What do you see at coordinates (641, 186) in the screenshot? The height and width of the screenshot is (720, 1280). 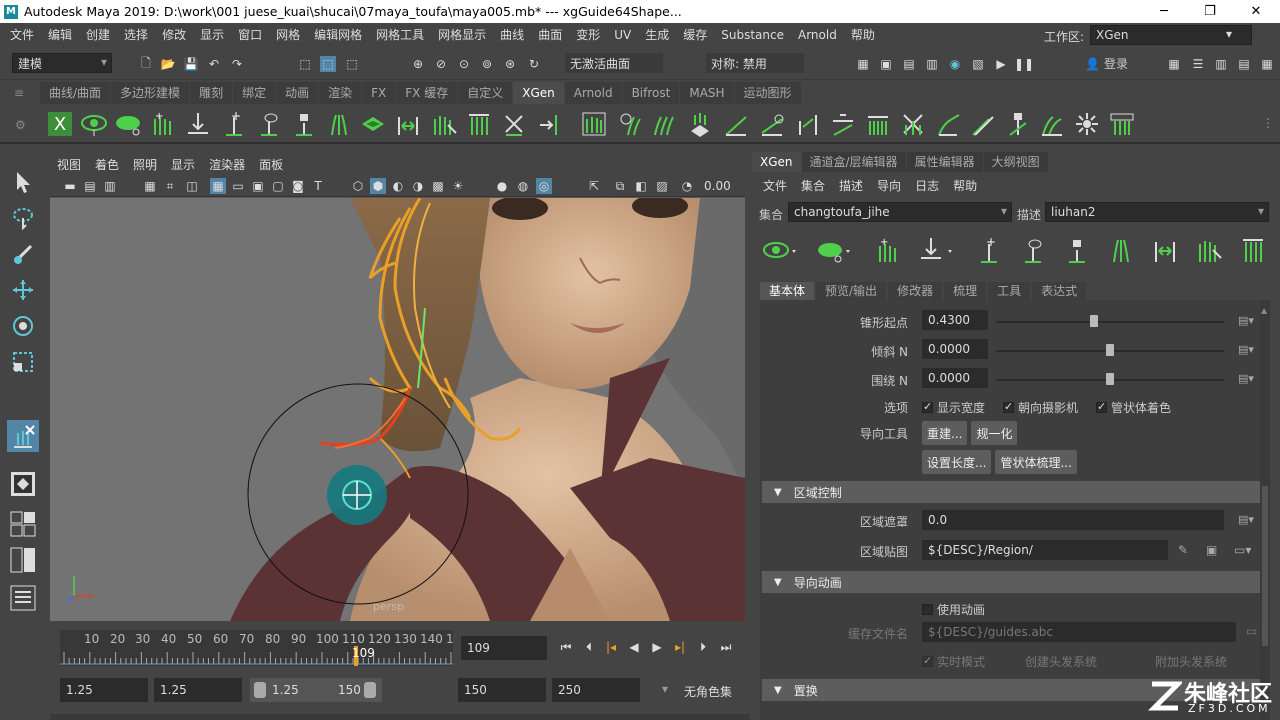 I see `backface-icon: ◧` at bounding box center [641, 186].